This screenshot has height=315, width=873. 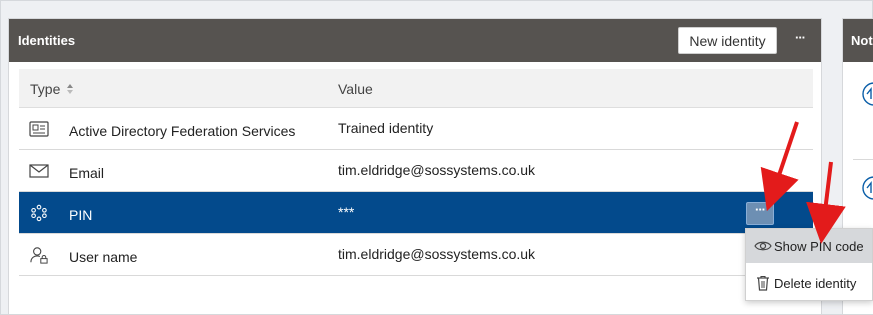 What do you see at coordinates (81, 215) in the screenshot?
I see `identity-type: PIN` at bounding box center [81, 215].